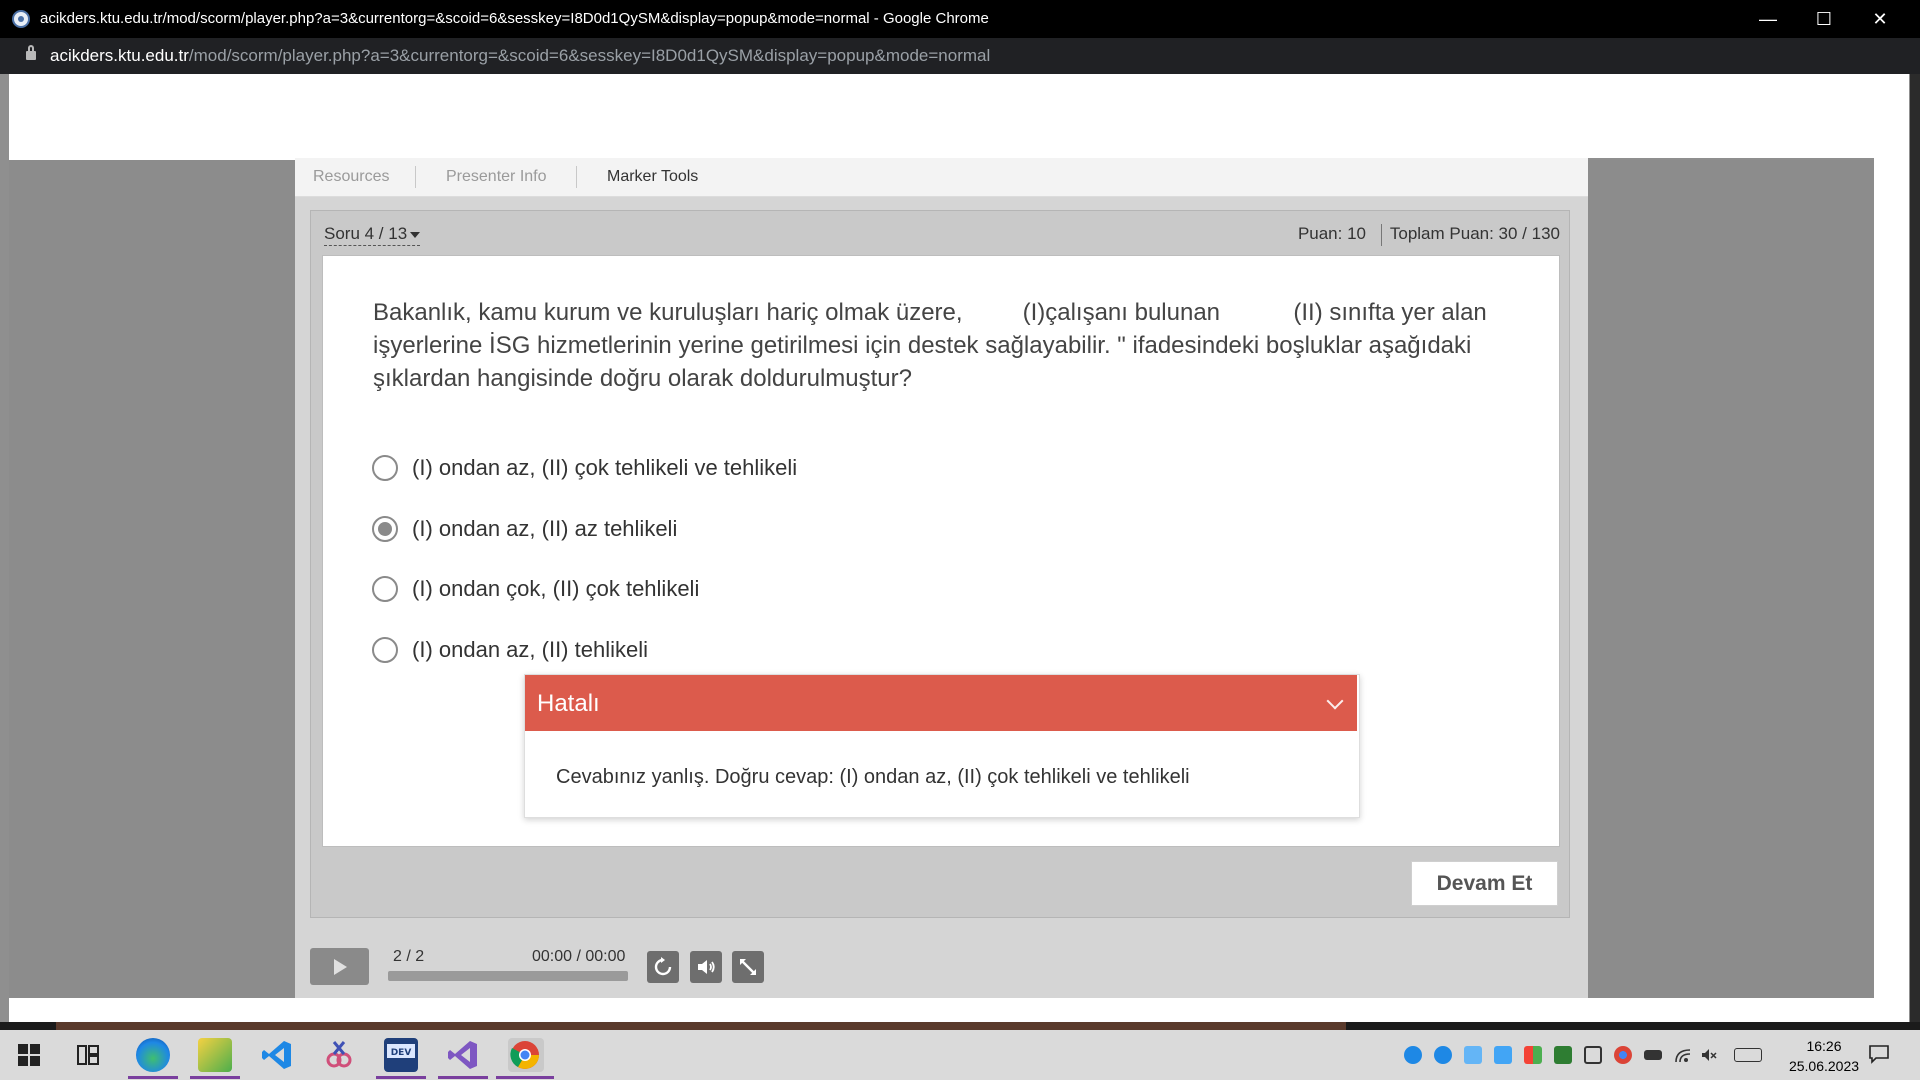  I want to click on vscode-icon, so click(277, 1055).